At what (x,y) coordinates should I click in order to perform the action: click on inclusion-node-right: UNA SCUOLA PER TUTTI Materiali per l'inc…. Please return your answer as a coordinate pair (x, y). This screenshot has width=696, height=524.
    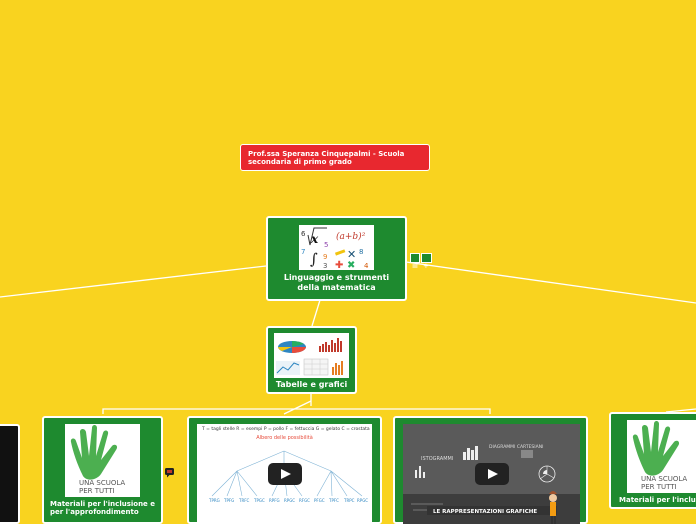
    Looking at the image, I should click on (652, 460).